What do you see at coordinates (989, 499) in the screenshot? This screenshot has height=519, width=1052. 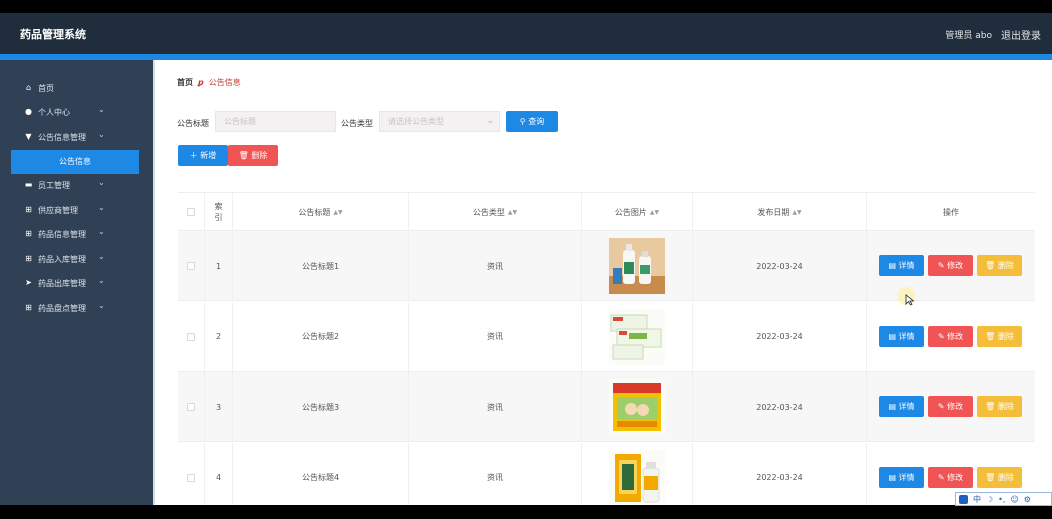 I see `moon-icon: ☽` at bounding box center [989, 499].